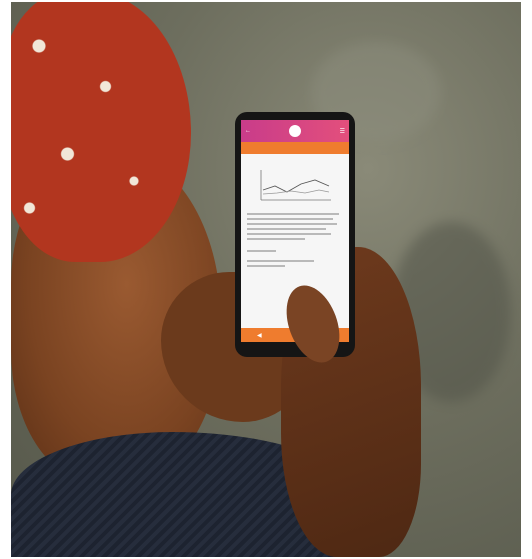 This screenshot has height=559, width=532. What do you see at coordinates (248, 131) in the screenshot?
I see `left-arrow-icon: ←` at bounding box center [248, 131].